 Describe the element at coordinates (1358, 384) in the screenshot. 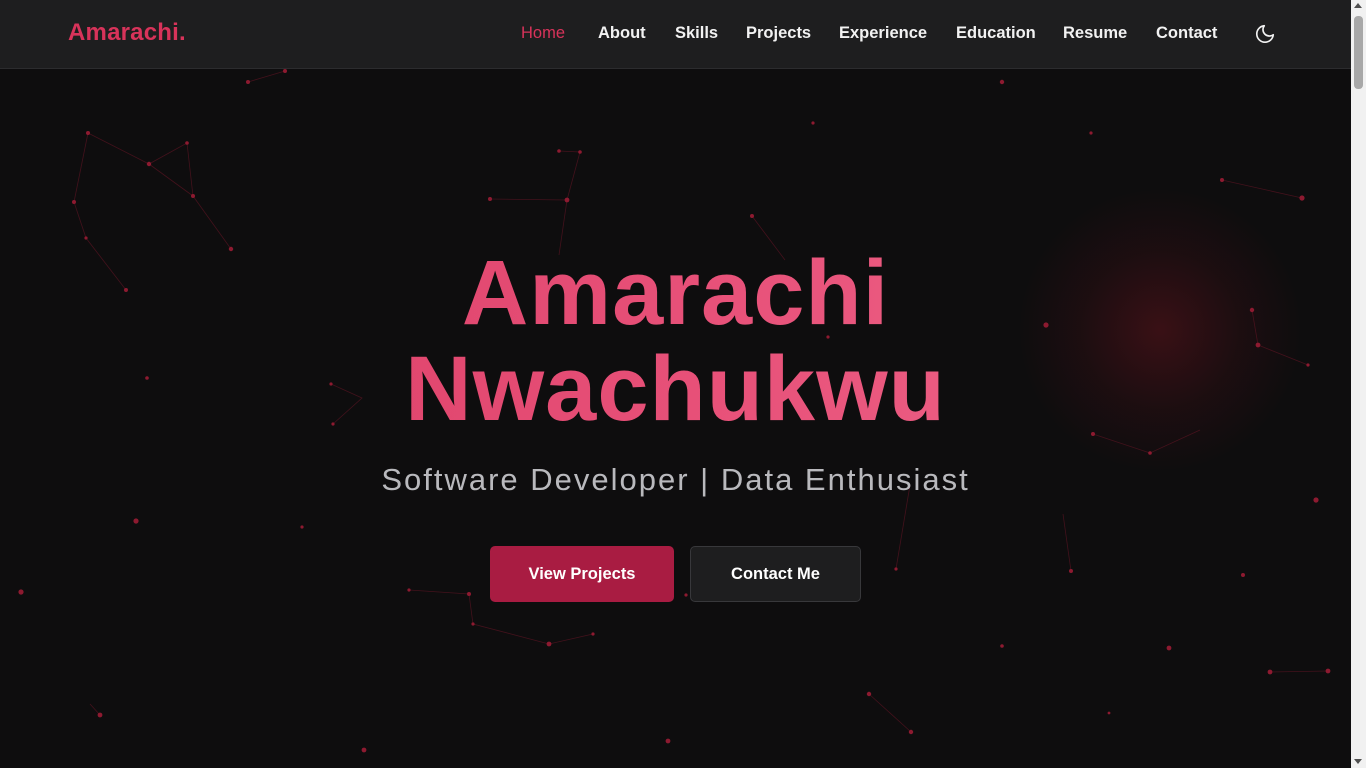

I see `page-scrollbar` at that location.